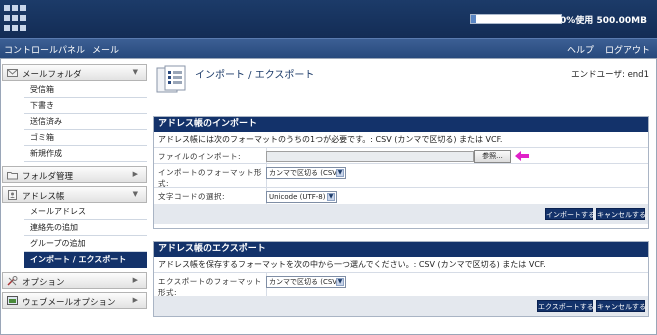 The width and height of the screenshot is (657, 335). What do you see at coordinates (12, 300) in the screenshot?
I see `webmail-settings-icon` at bounding box center [12, 300].